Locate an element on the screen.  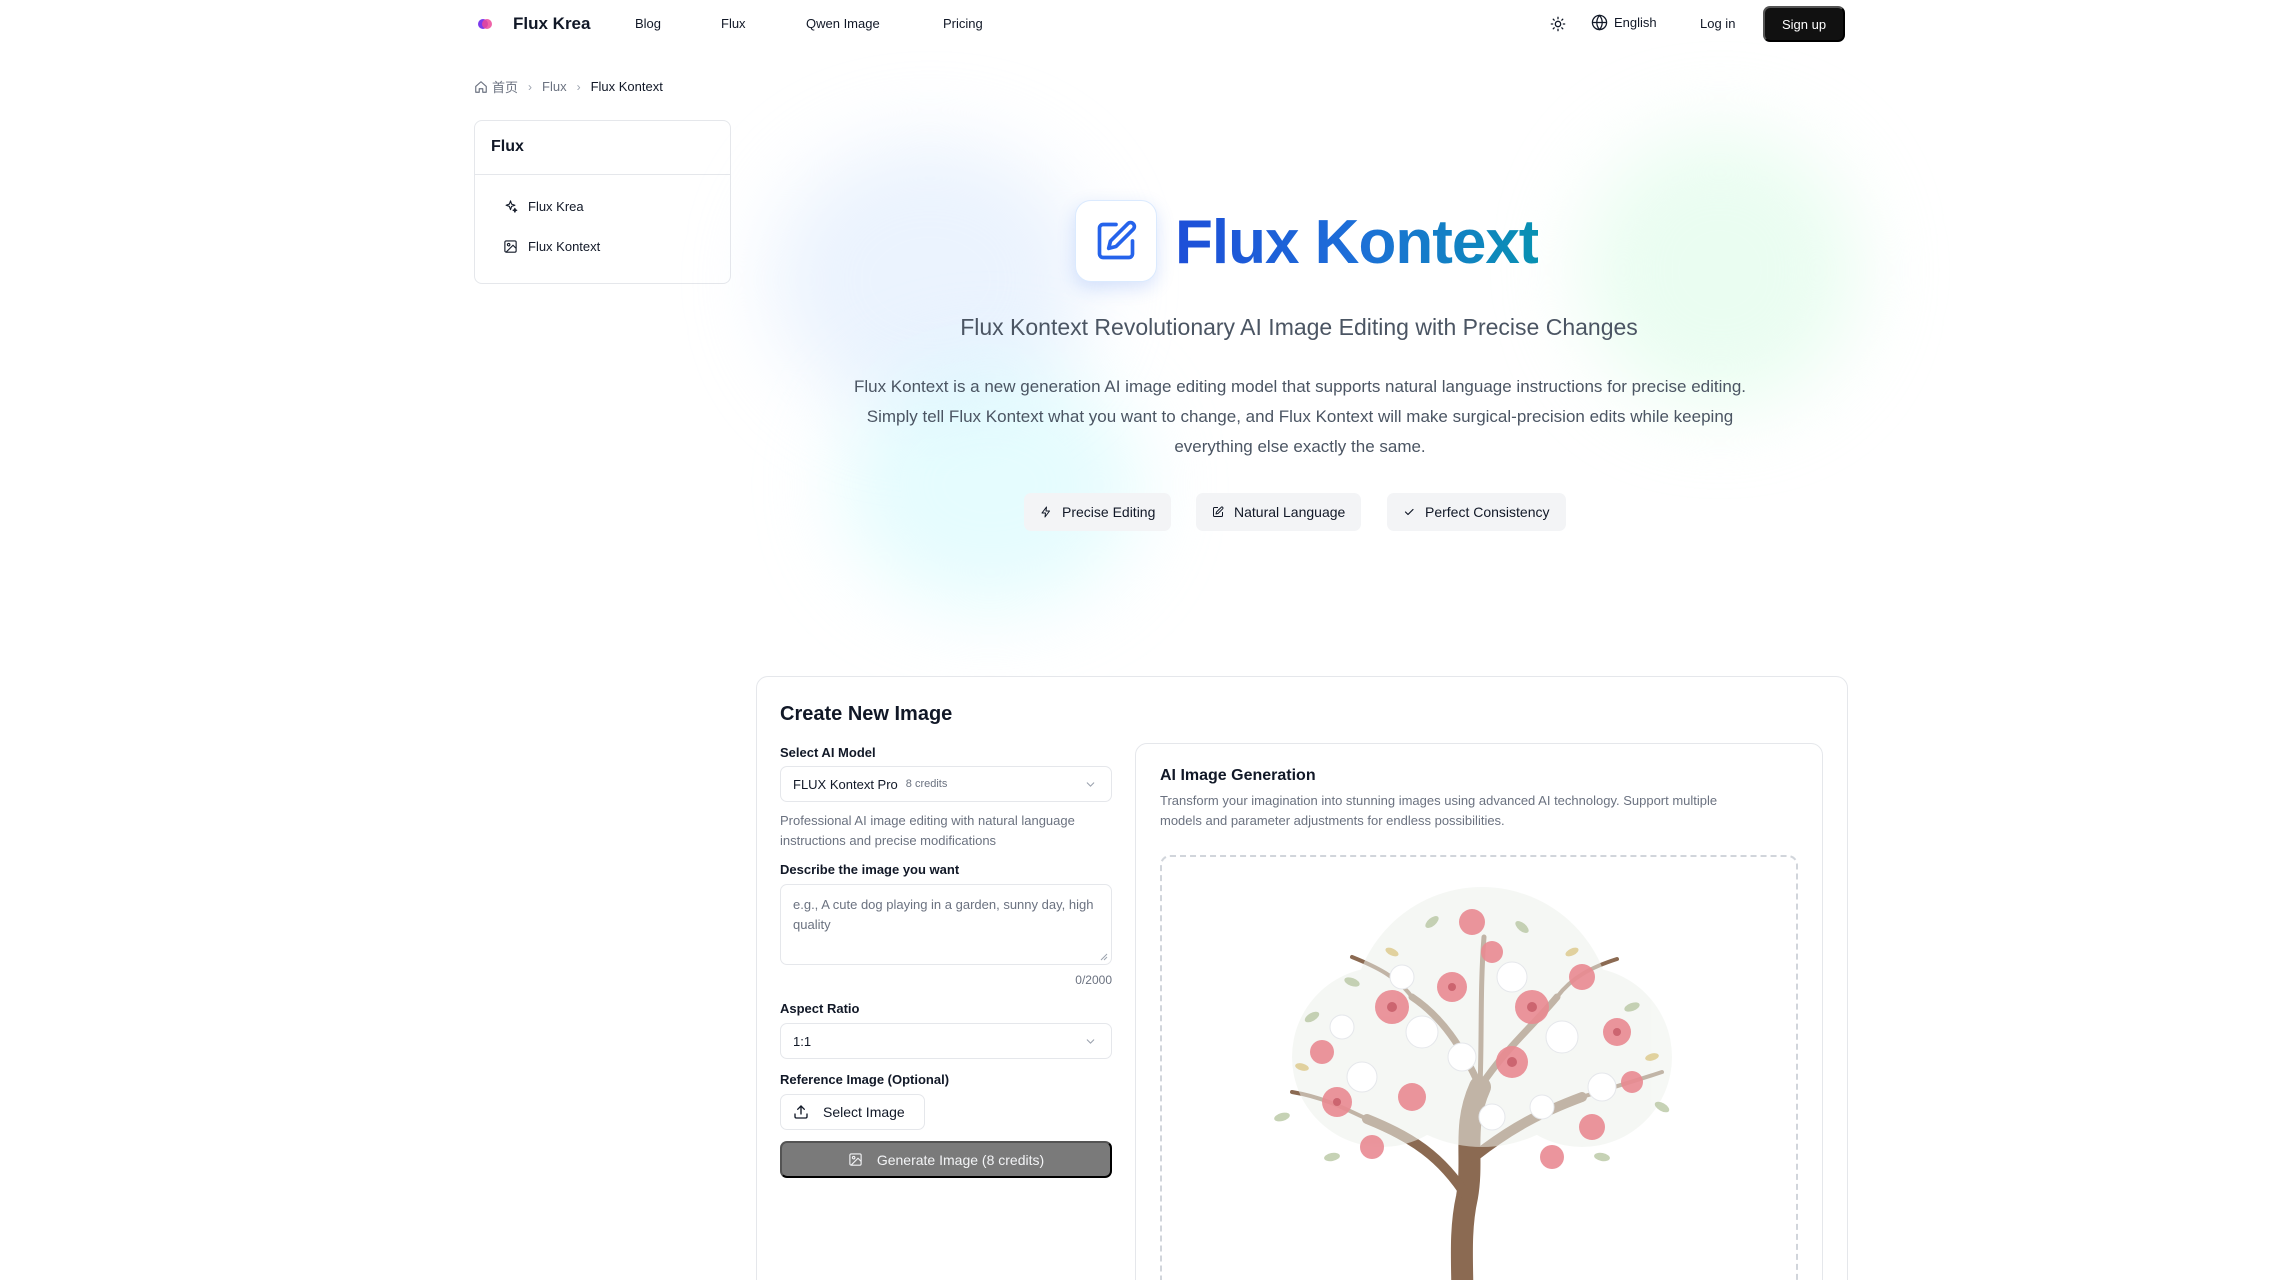
language-selector: English is located at coordinates (1624, 22).